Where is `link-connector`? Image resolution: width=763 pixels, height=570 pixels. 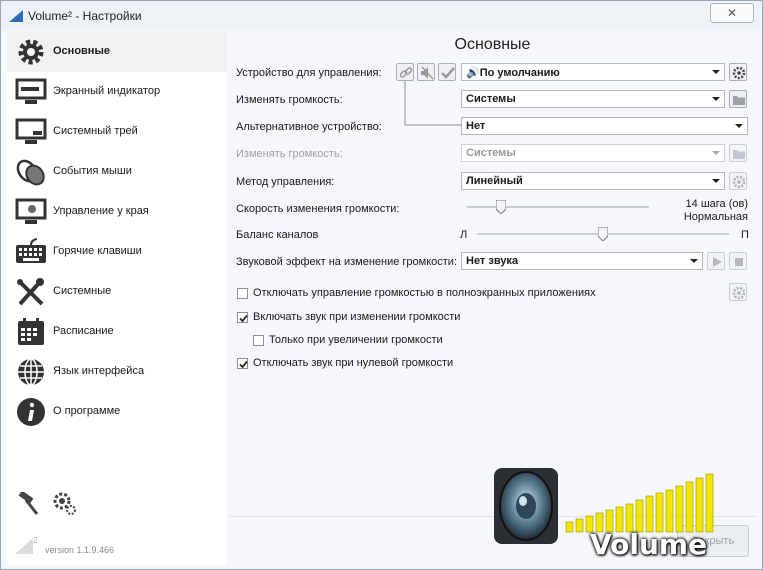
link-connector is located at coordinates (432, 103).